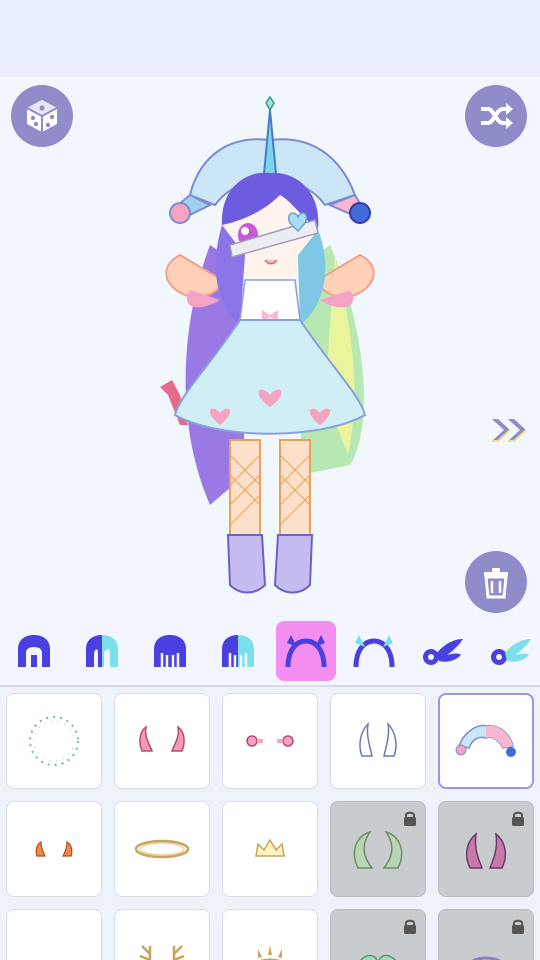  I want to click on wing-color-icon, so click(511, 652).